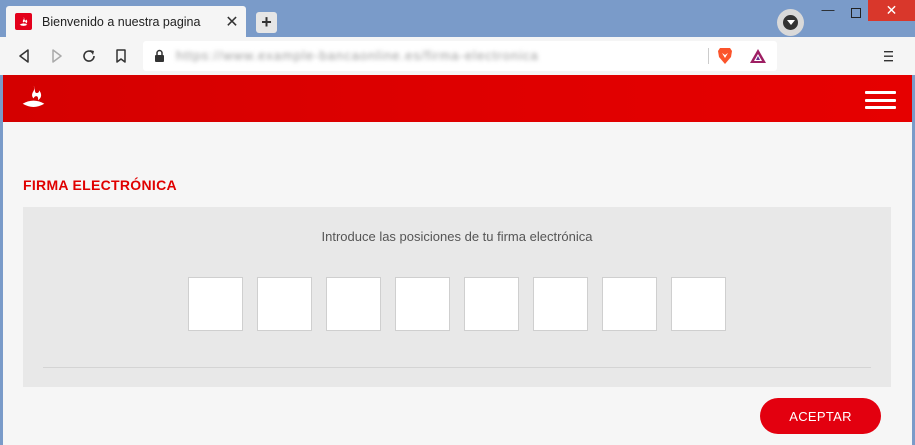 The height and width of the screenshot is (445, 915). Describe the element at coordinates (24, 56) in the screenshot. I see `back-icon` at that location.